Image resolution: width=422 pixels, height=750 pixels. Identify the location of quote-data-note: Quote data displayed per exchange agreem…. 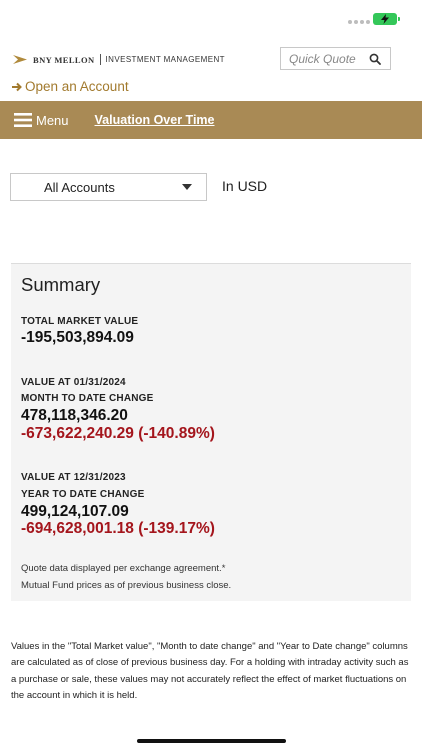
(123, 568).